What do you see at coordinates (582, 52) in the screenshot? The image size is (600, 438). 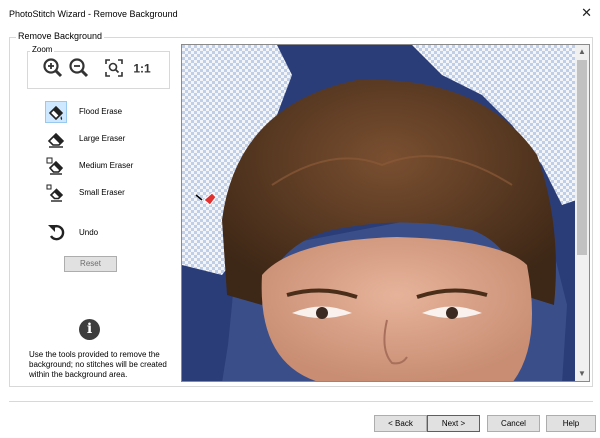 I see `scroll-up-icon: ▲` at bounding box center [582, 52].